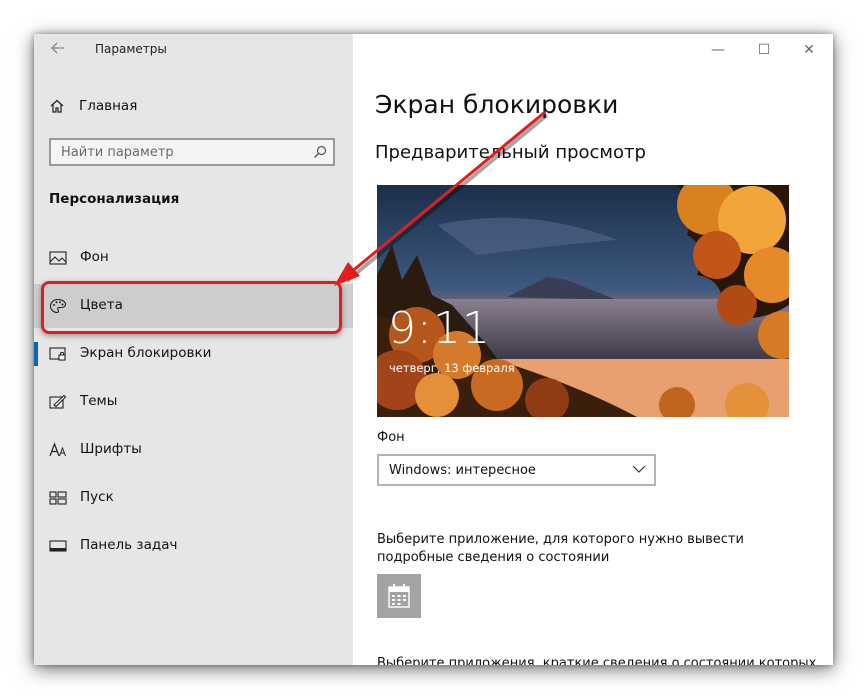  I want to click on sidebar-item-label: Темы, so click(99, 401).